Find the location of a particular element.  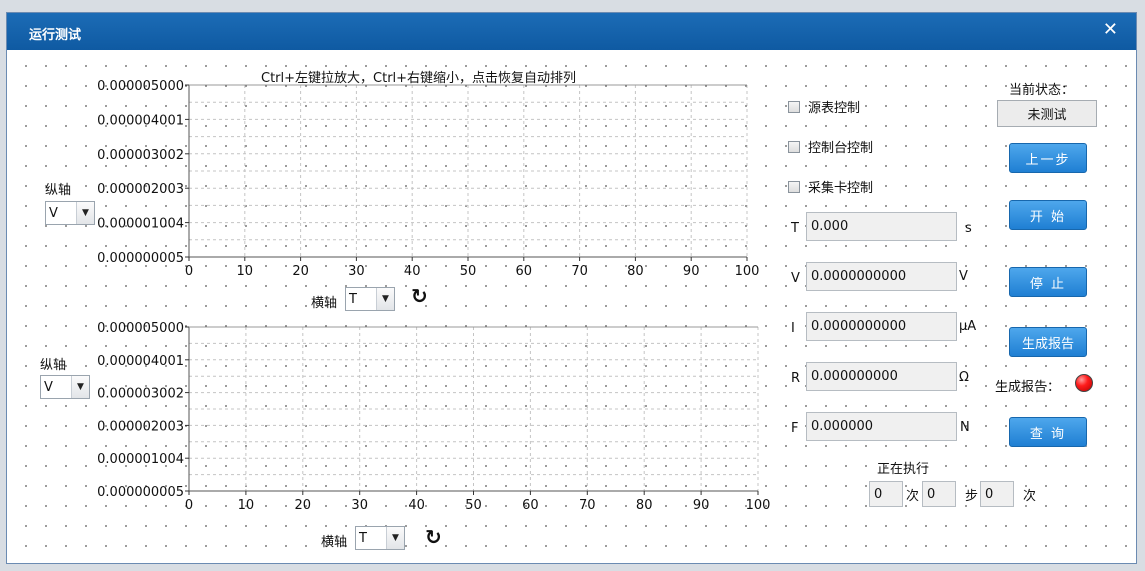

checkbox-daq-card: 采集卡控制 is located at coordinates (830, 186).